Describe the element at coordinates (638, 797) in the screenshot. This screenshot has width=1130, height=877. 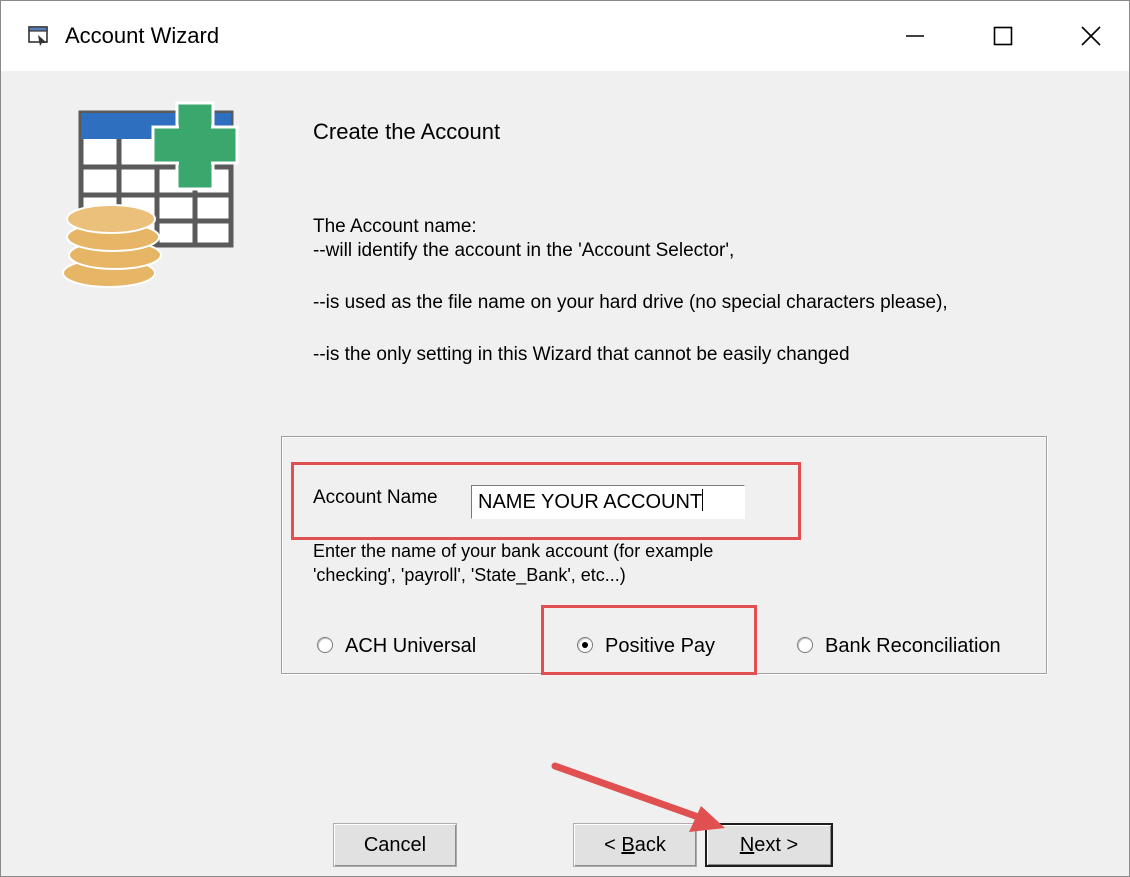
I see `annotation-arrow-icon` at that location.